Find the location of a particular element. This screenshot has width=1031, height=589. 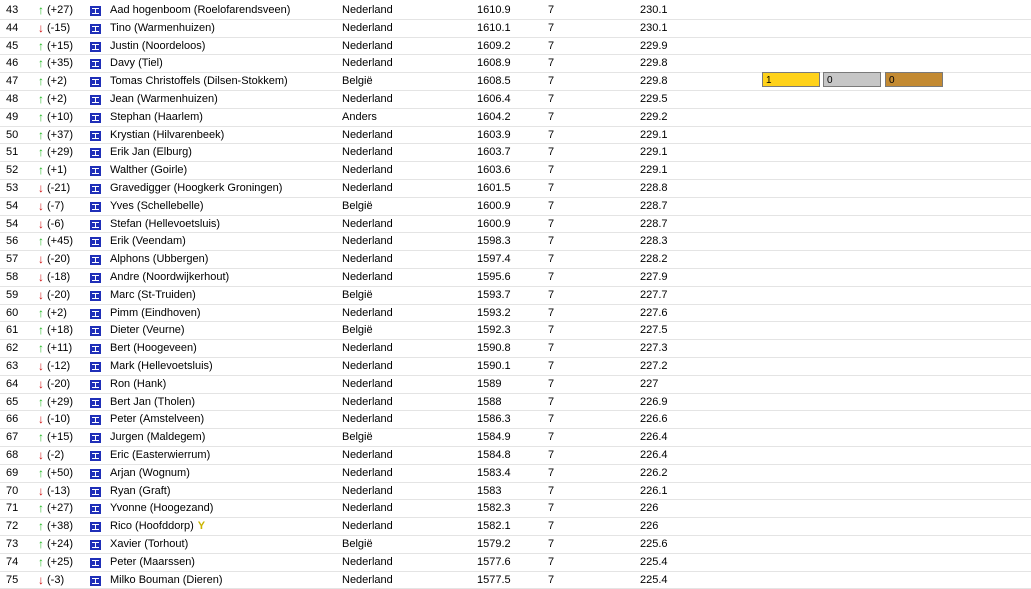

player-name-link: Stephan (Haarlem) is located at coordinates (222, 117).